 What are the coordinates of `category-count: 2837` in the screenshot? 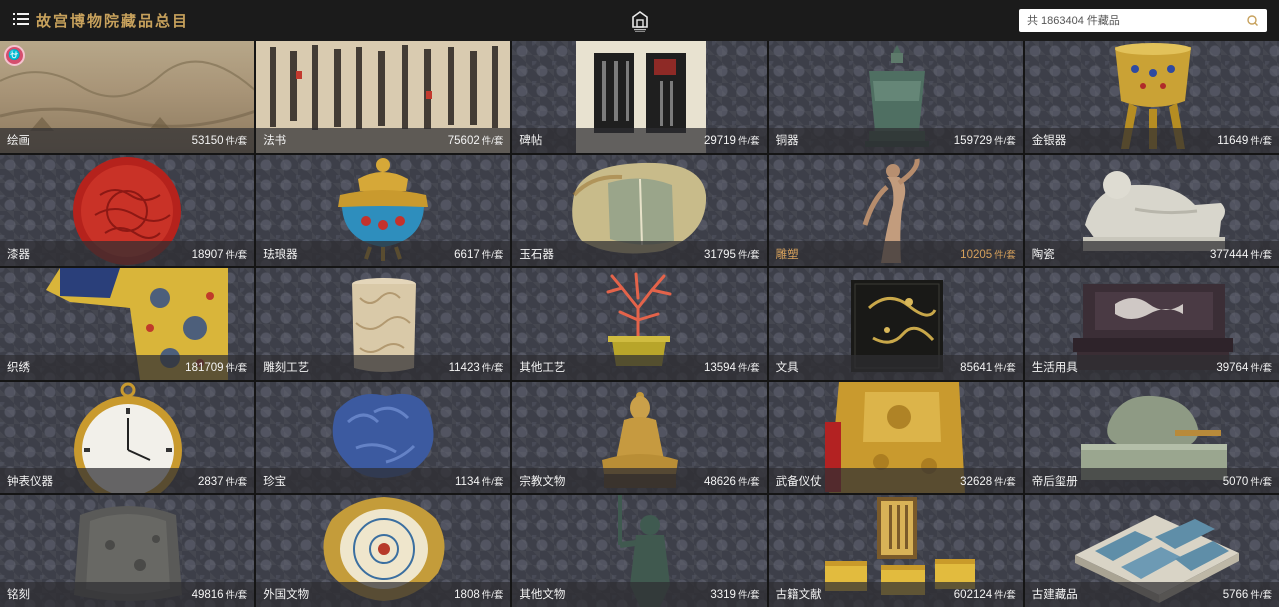 It's located at (210, 481).